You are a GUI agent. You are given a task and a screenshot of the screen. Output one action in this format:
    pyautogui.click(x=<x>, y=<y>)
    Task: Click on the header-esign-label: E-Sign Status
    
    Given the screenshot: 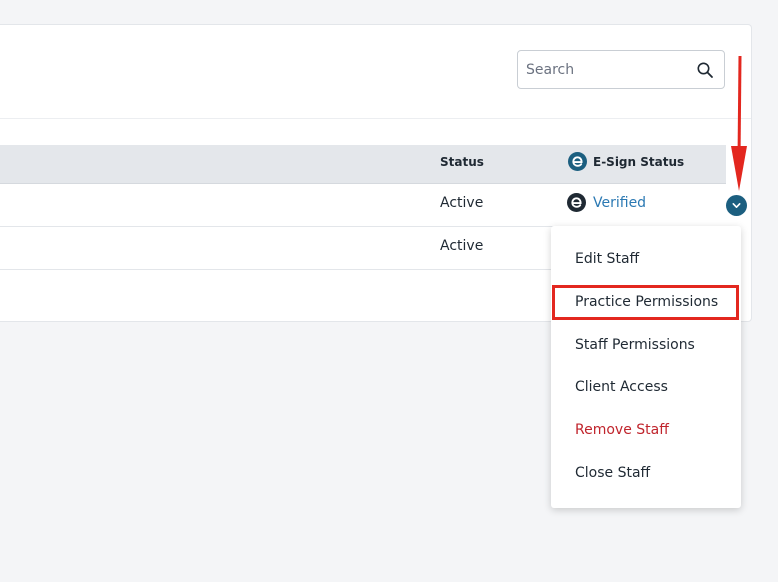 What is the action you would take?
    pyautogui.click(x=639, y=161)
    